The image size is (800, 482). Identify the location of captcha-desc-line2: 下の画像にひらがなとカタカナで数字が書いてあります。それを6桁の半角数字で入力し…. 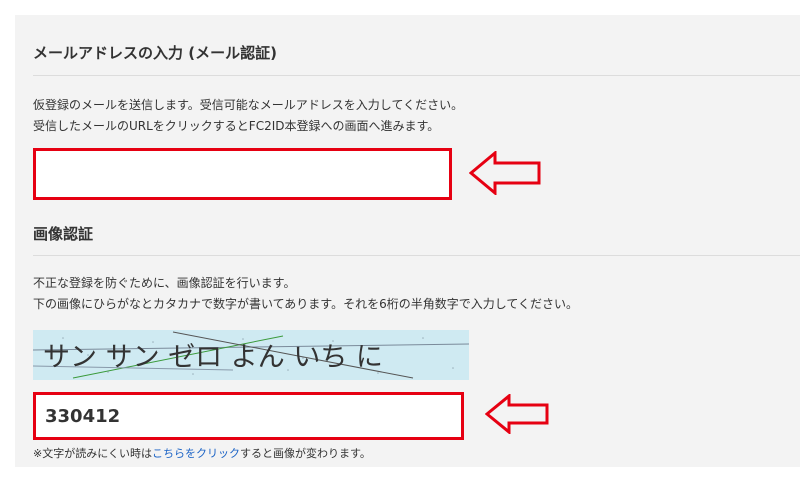
(305, 304).